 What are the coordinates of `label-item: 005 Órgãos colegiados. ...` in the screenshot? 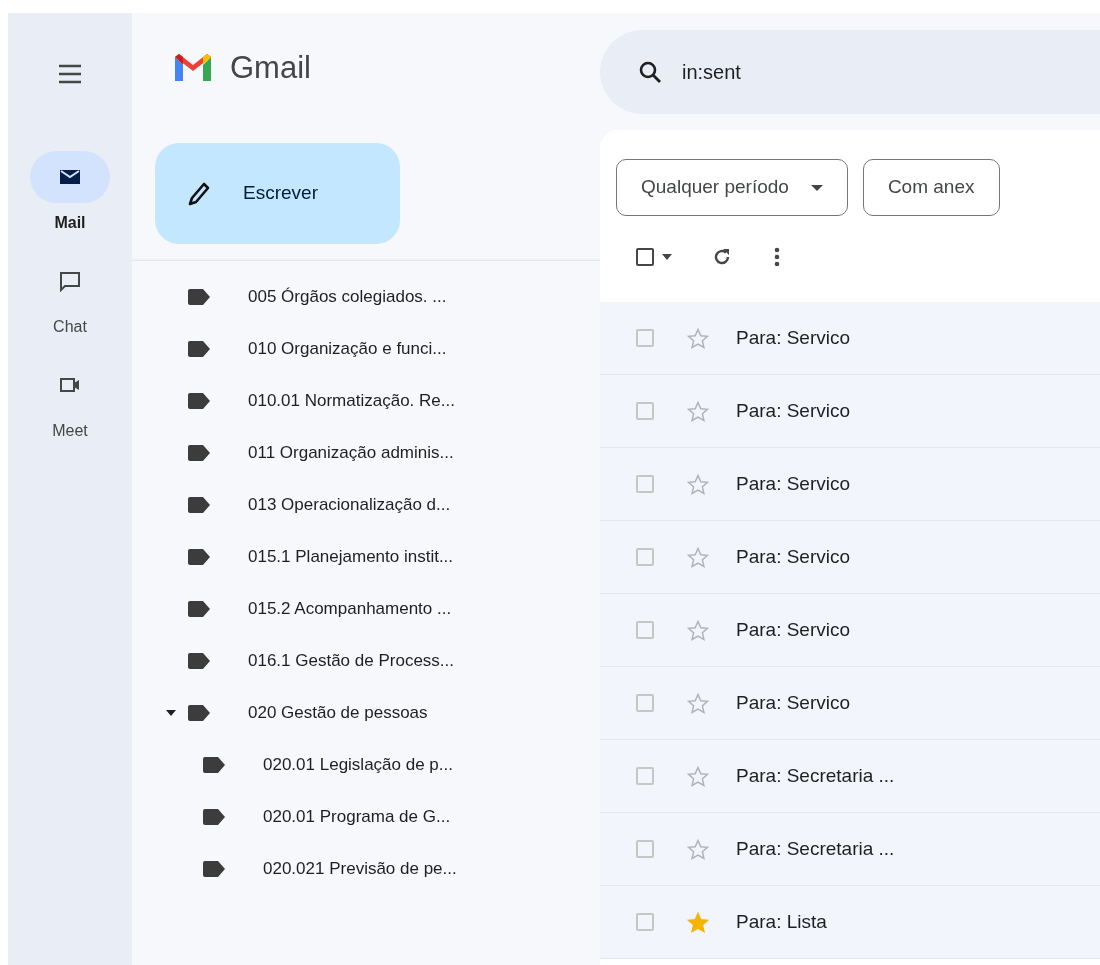 It's located at (366, 297).